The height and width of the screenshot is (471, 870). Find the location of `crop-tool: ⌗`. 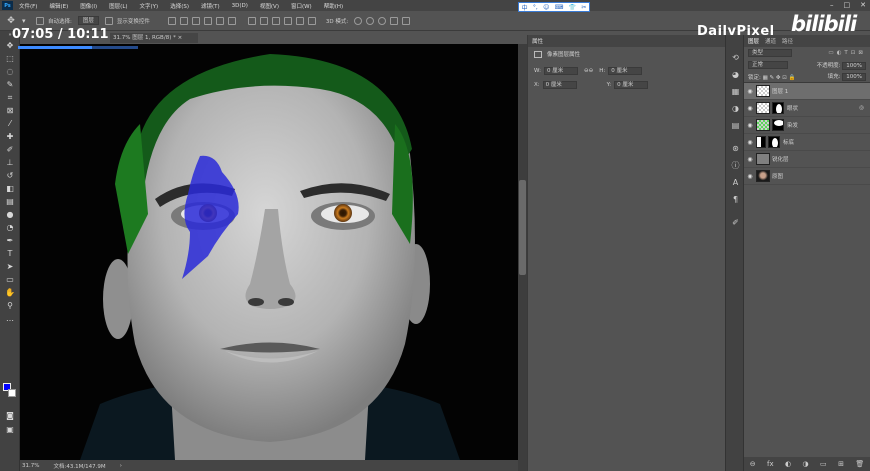

crop-tool: ⌗ is located at coordinates (10, 97).